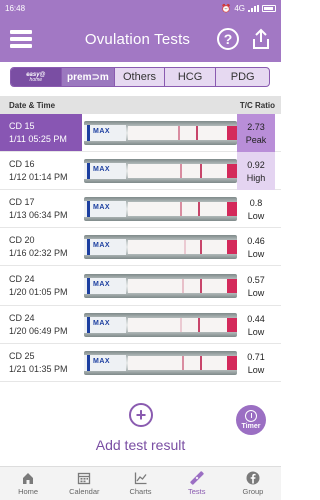  I want to click on alarm-icon: ⏰, so click(226, 8).